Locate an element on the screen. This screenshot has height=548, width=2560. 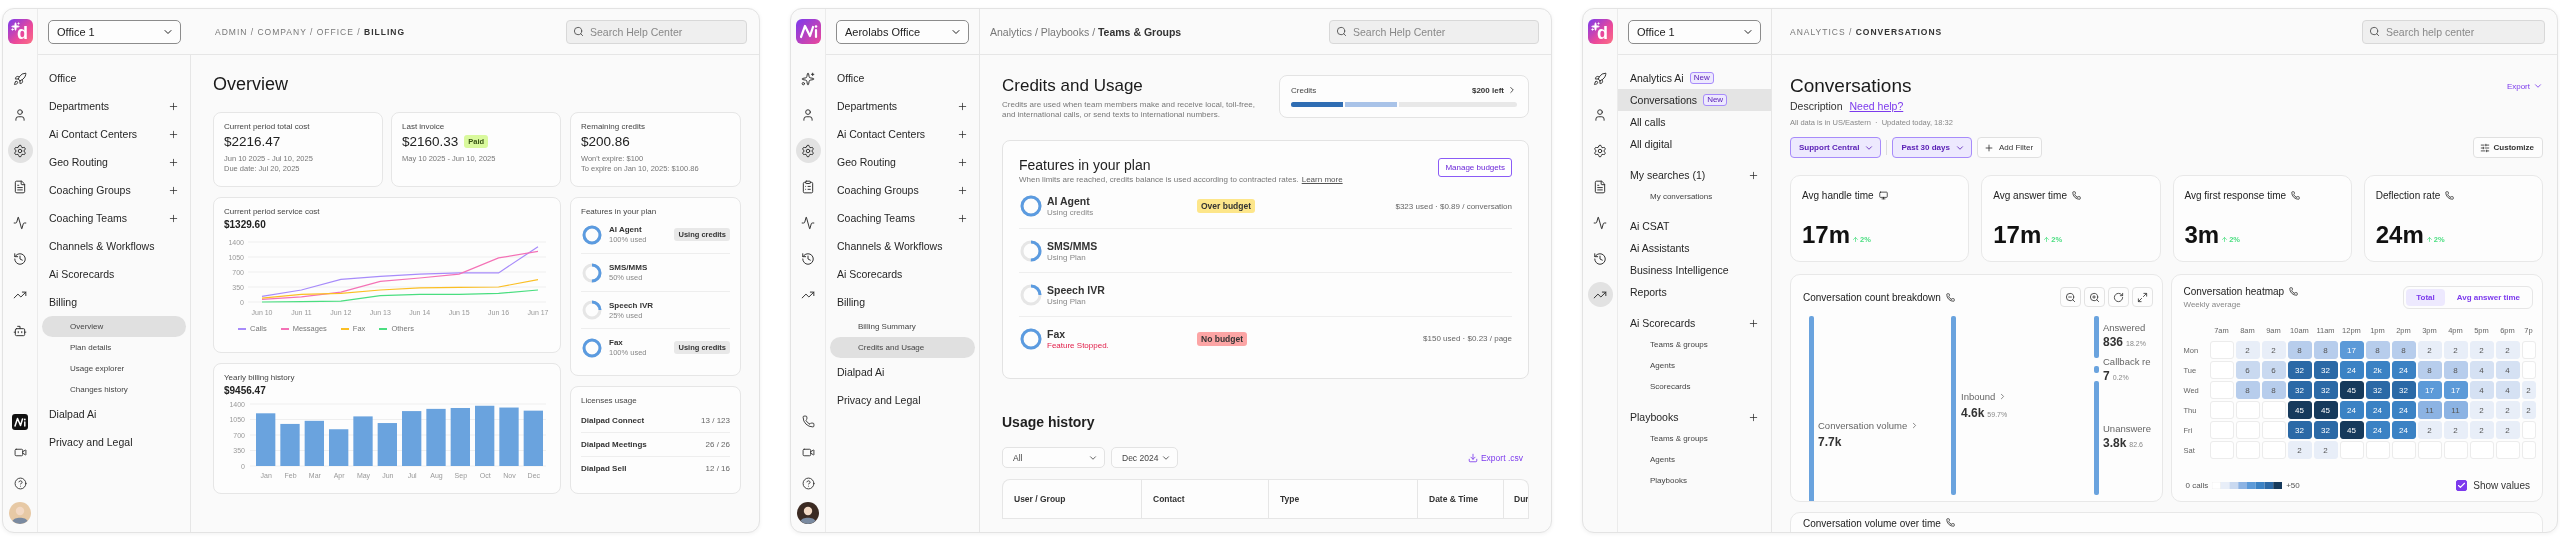
nav-item: All digital is located at coordinates (1694, 144).